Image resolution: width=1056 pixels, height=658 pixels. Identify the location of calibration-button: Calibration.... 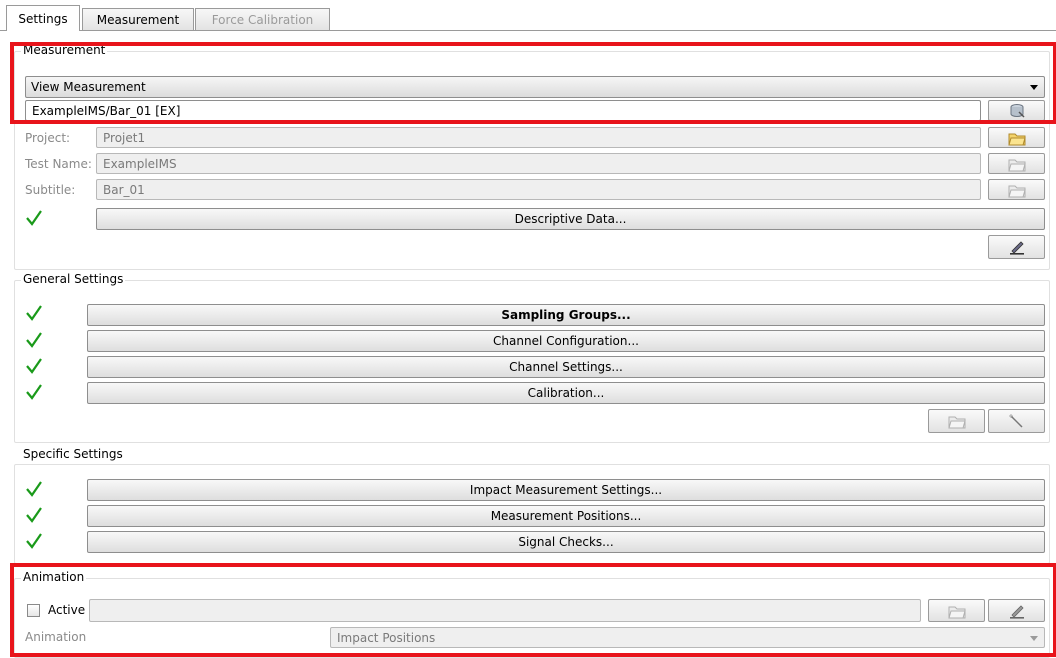
(566, 393).